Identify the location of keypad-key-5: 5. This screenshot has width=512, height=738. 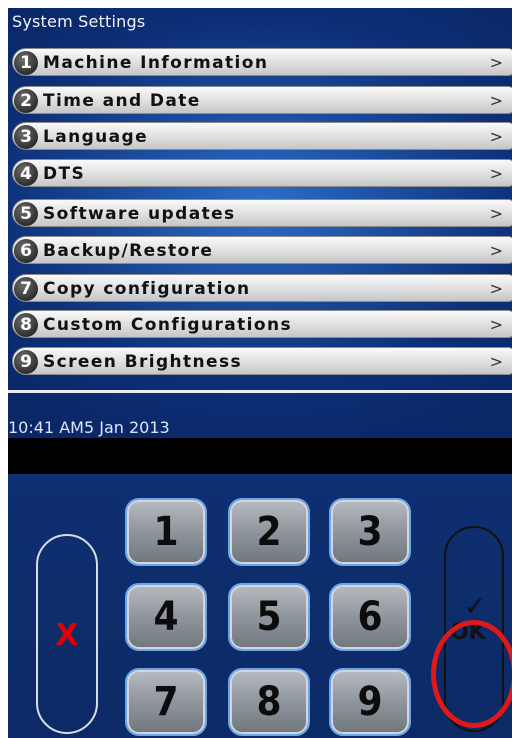
(269, 617).